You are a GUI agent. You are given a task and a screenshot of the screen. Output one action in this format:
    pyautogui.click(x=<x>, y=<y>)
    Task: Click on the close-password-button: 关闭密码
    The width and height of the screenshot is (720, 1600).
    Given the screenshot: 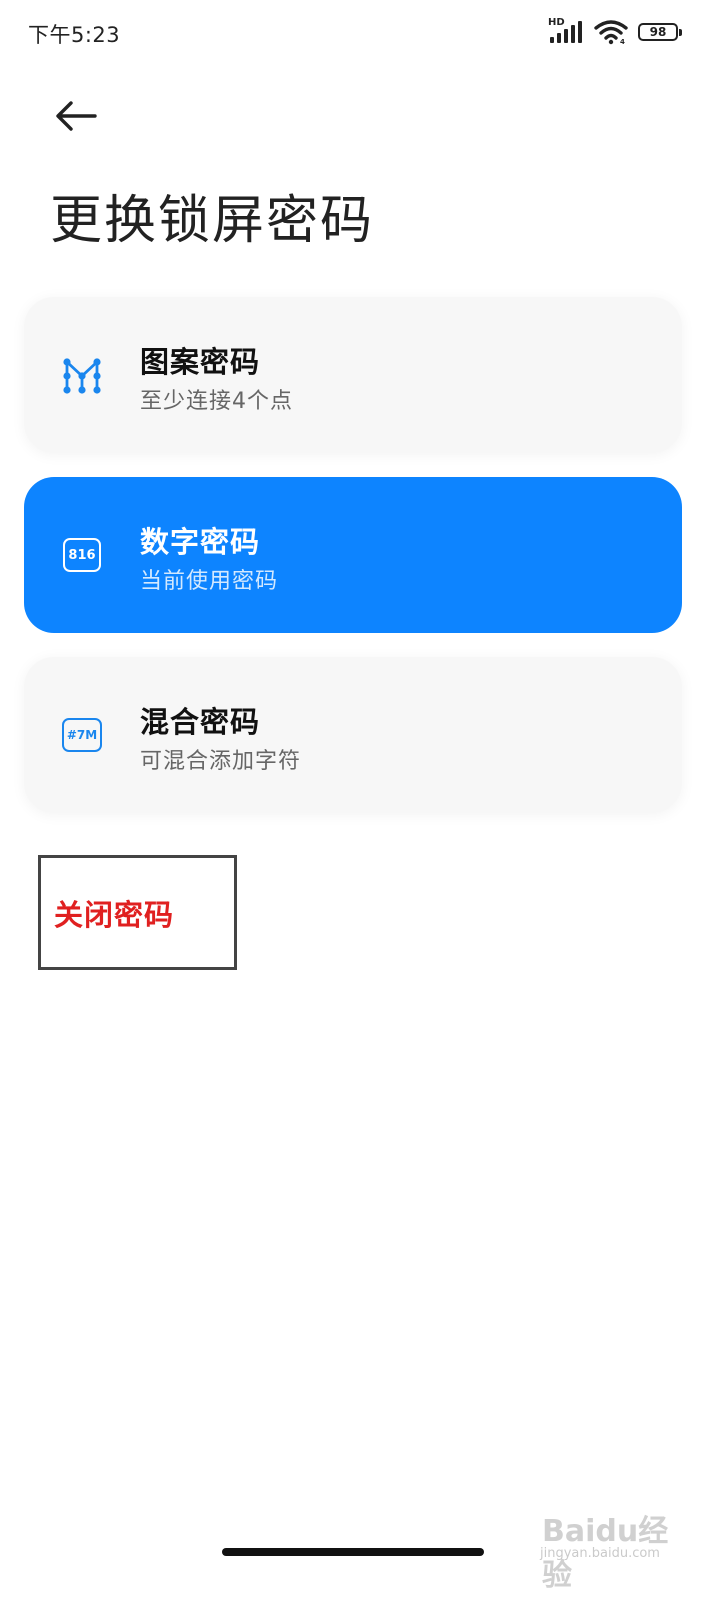 What is the action you would take?
    pyautogui.click(x=137, y=912)
    